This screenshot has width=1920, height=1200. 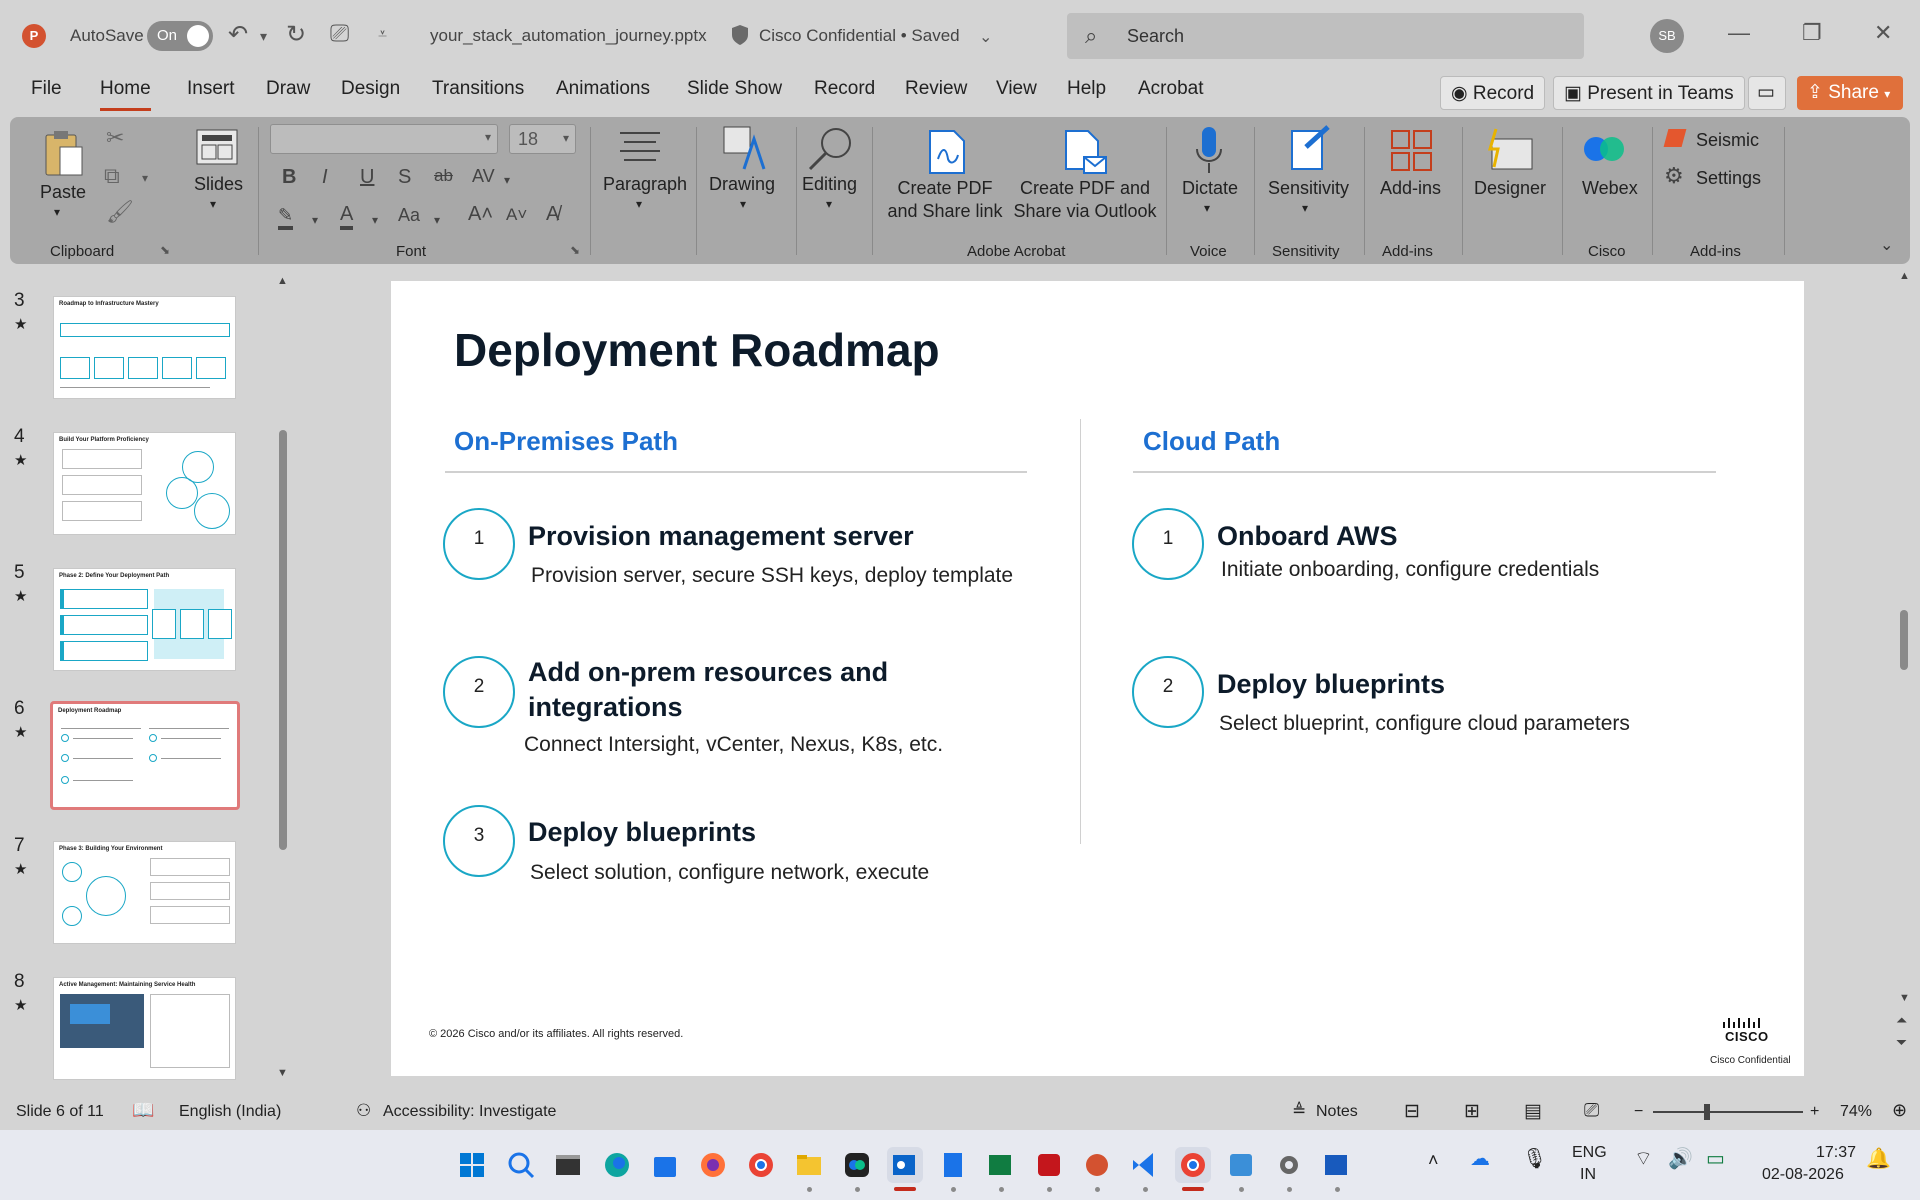 I want to click on tab-draw: Draw, so click(x=288, y=89).